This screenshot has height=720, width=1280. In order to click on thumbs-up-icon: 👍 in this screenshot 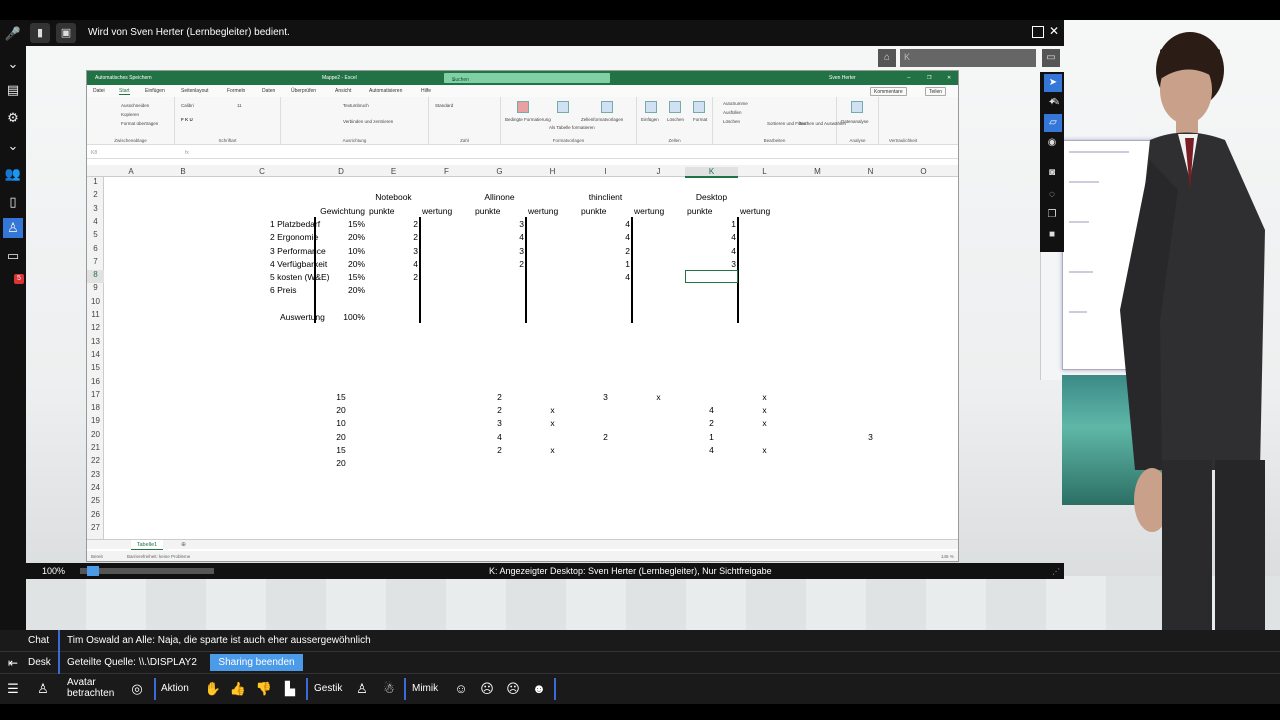, I will do `click(238, 689)`.